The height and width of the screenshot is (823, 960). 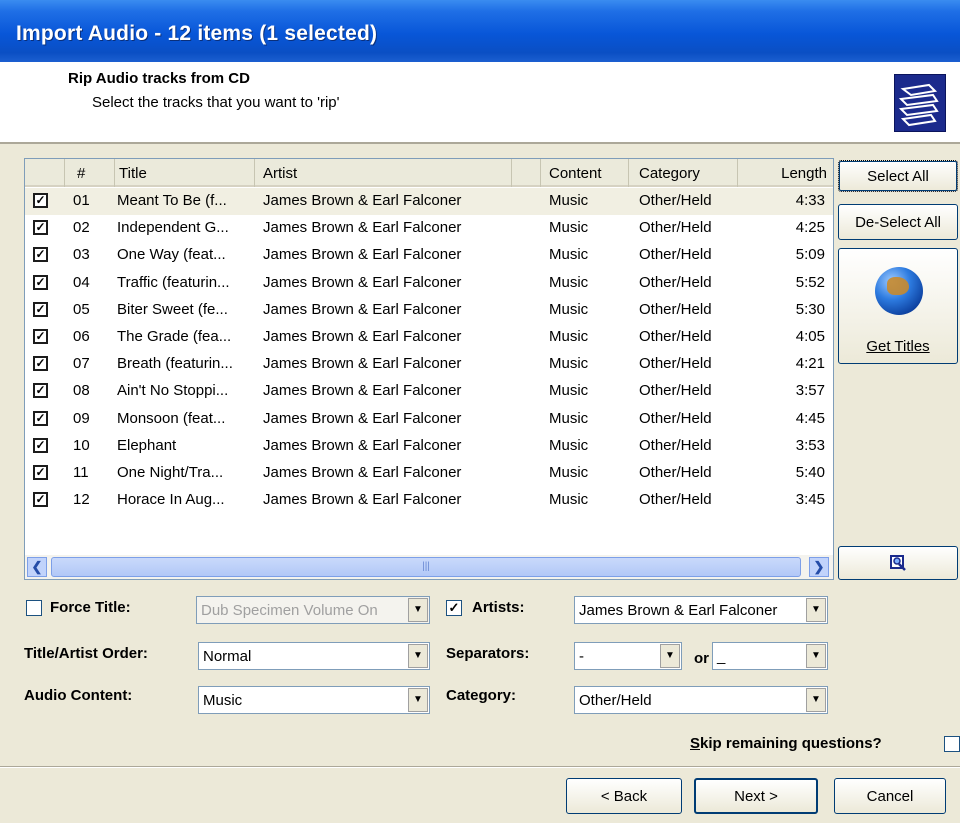 What do you see at coordinates (785, 173) in the screenshot?
I see `col-length: Length` at bounding box center [785, 173].